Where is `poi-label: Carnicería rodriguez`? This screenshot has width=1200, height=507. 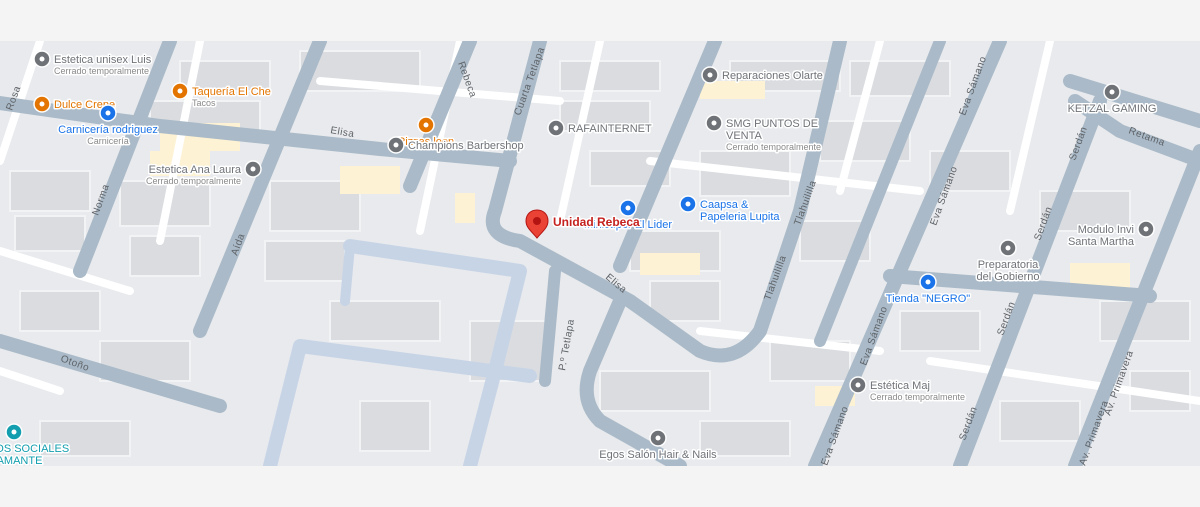
poi-label: Carnicería rodriguez is located at coordinates (108, 130).